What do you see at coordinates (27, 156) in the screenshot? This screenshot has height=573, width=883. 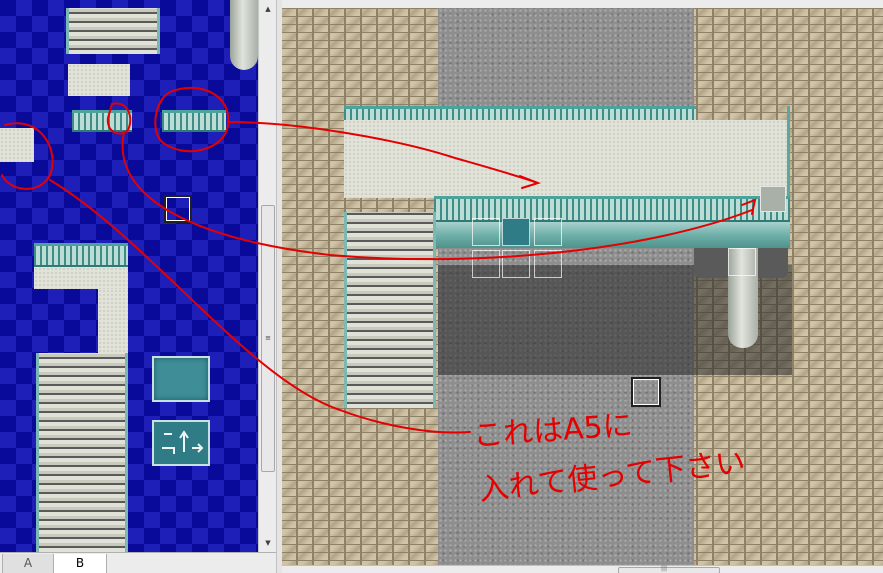 I see `annotation-circle-left` at bounding box center [27, 156].